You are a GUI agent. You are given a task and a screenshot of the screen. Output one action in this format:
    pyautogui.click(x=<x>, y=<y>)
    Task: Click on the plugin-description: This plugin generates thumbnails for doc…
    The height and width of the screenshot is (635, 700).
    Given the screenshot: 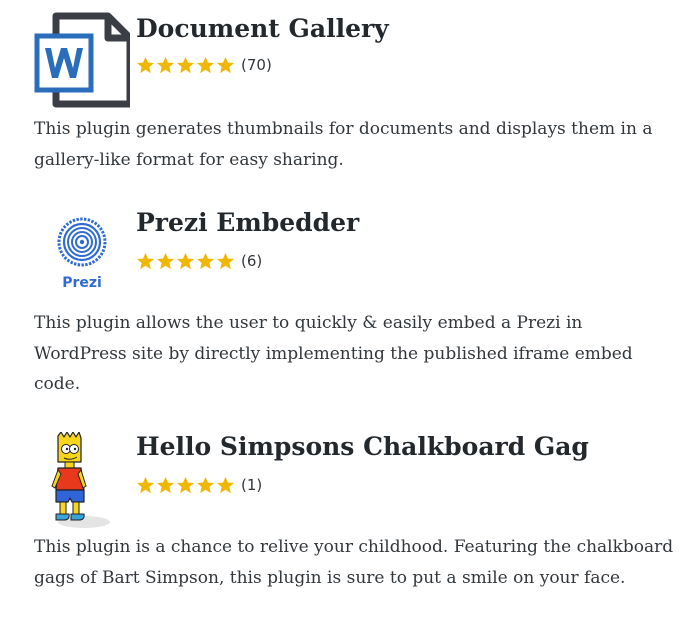 What is the action you would take?
    pyautogui.click(x=343, y=144)
    